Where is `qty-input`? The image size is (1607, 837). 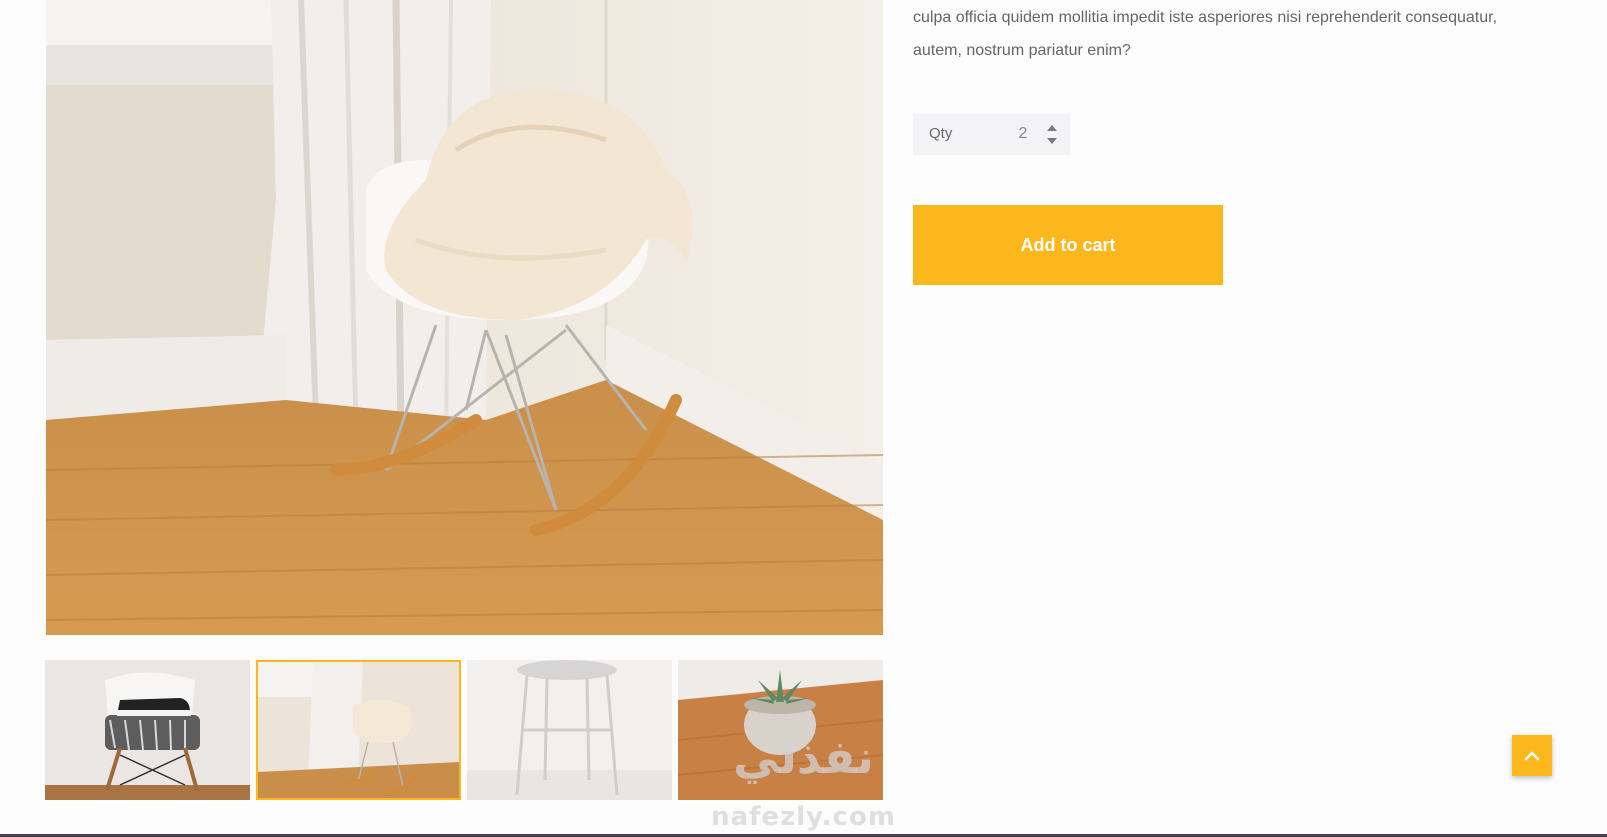
qty-input is located at coordinates (1023, 134).